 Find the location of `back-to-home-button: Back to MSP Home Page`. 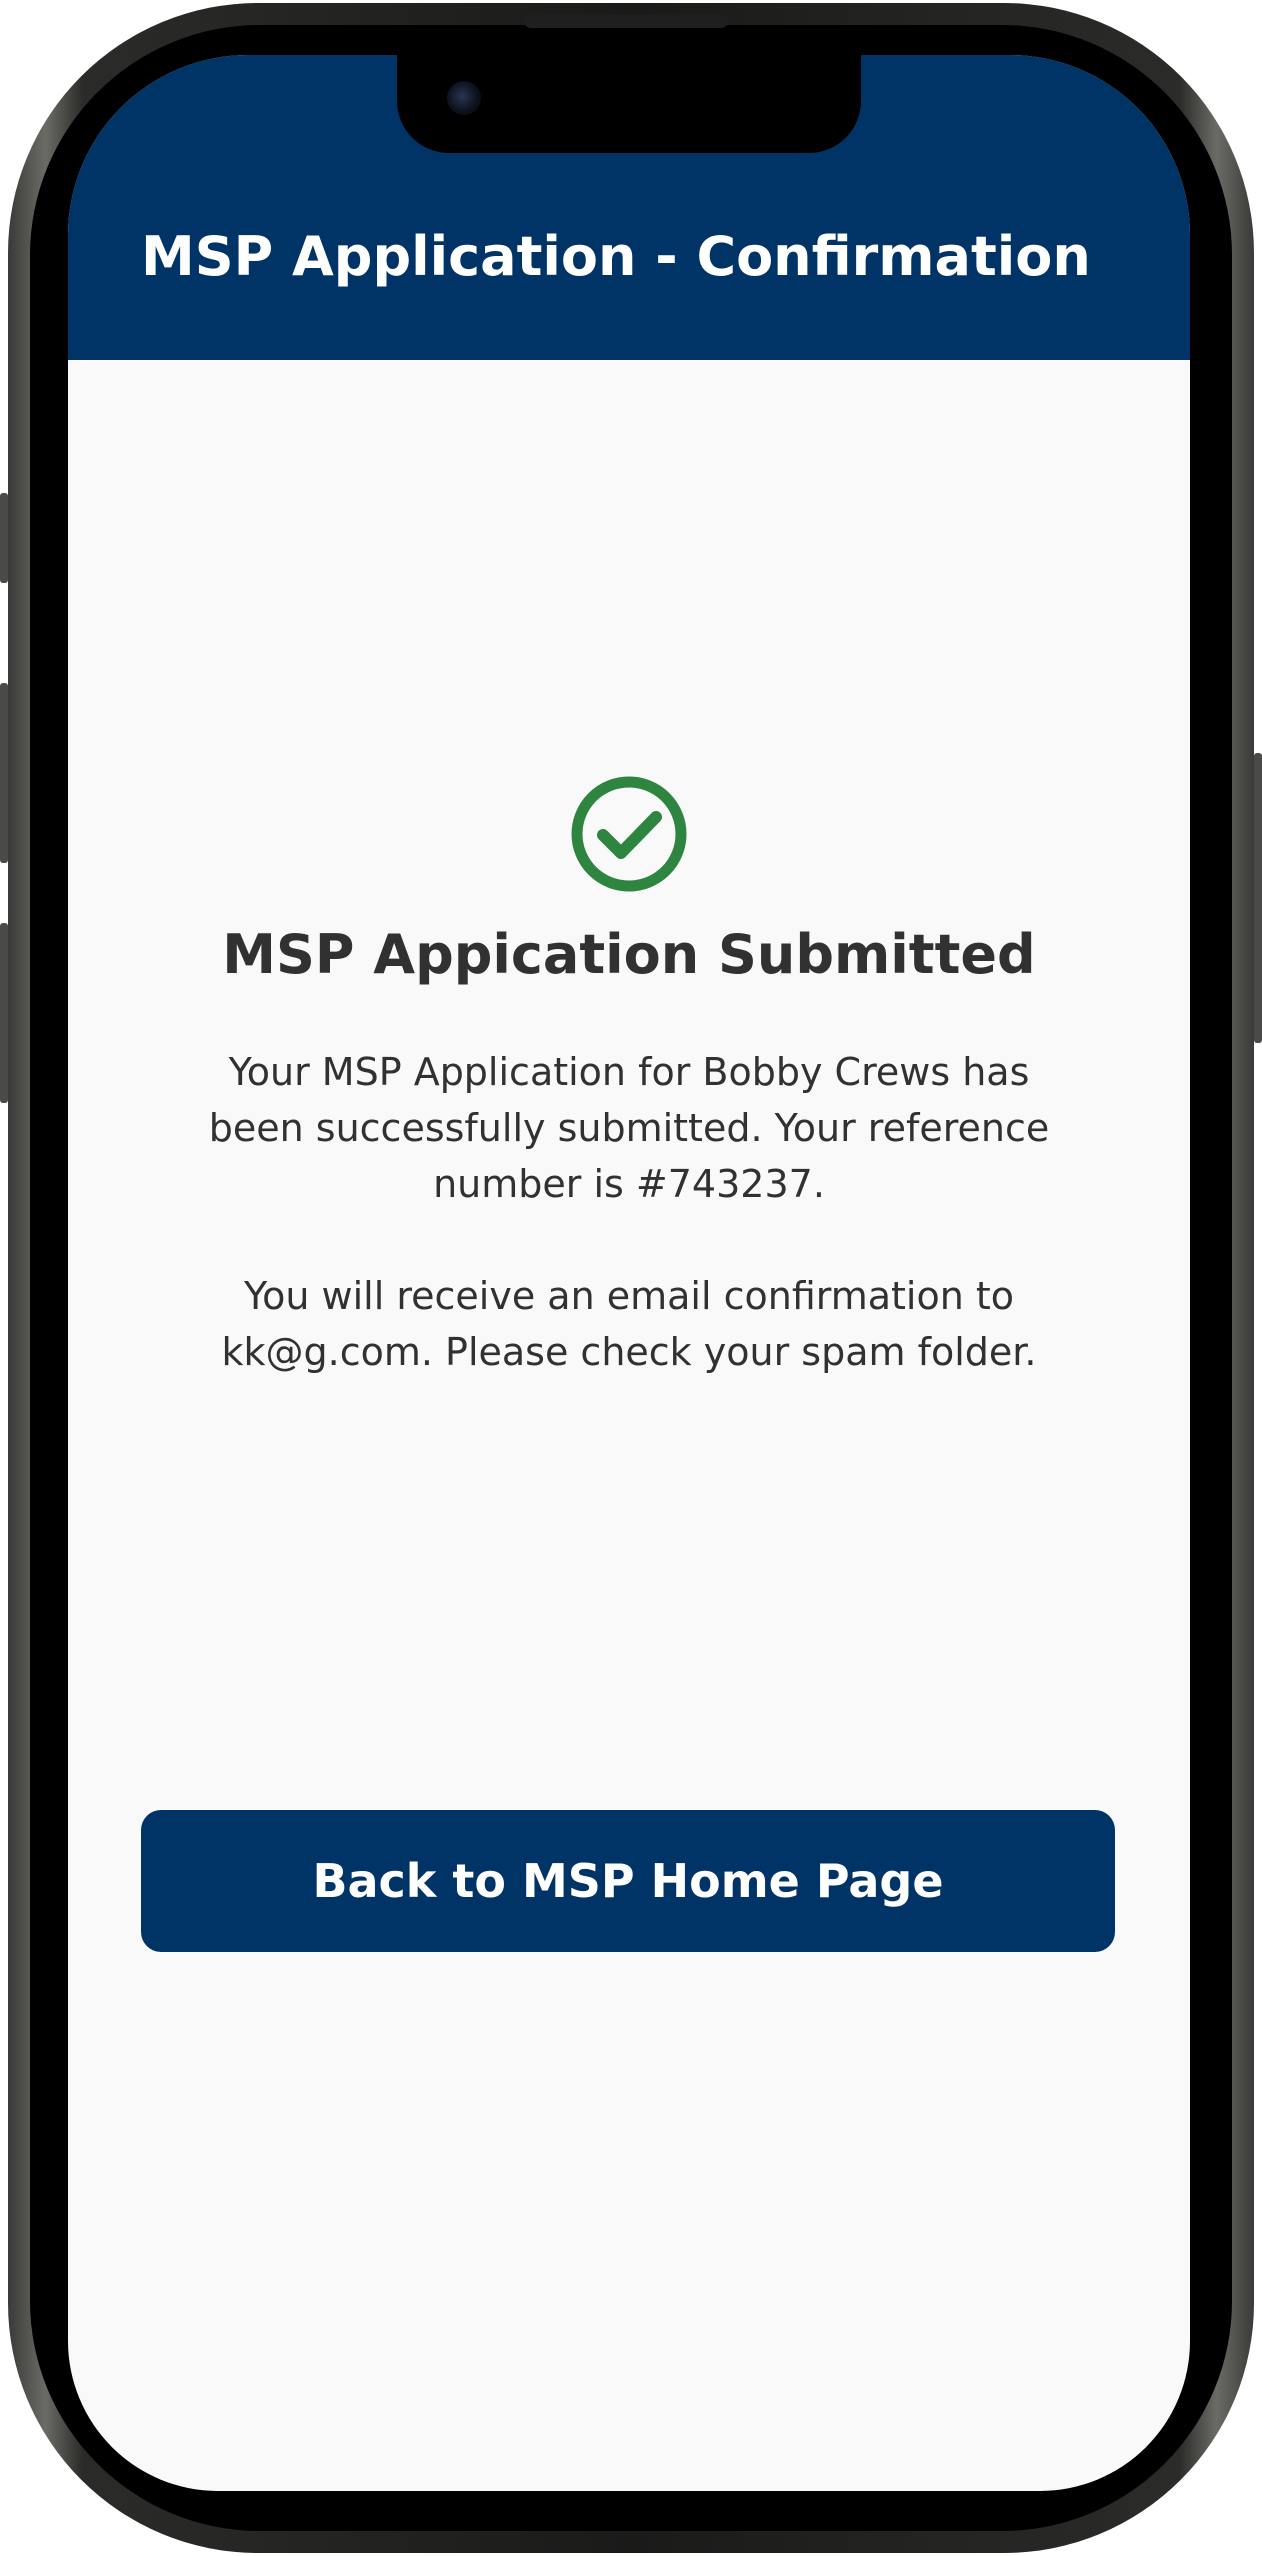

back-to-home-button: Back to MSP Home Page is located at coordinates (628, 1881).